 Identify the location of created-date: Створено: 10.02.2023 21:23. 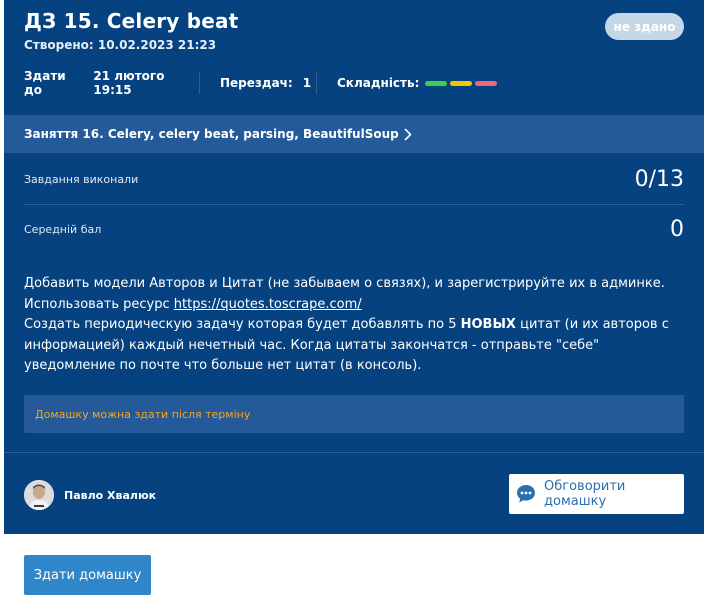
(120, 45).